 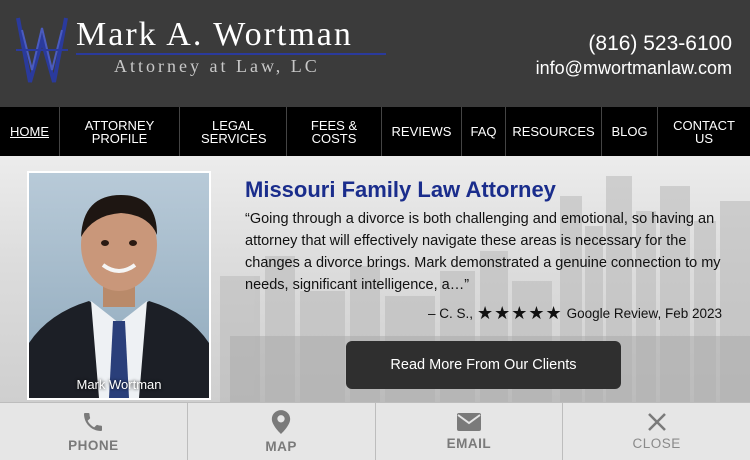 What do you see at coordinates (470, 431) in the screenshot?
I see `email-button: EMAIL` at bounding box center [470, 431].